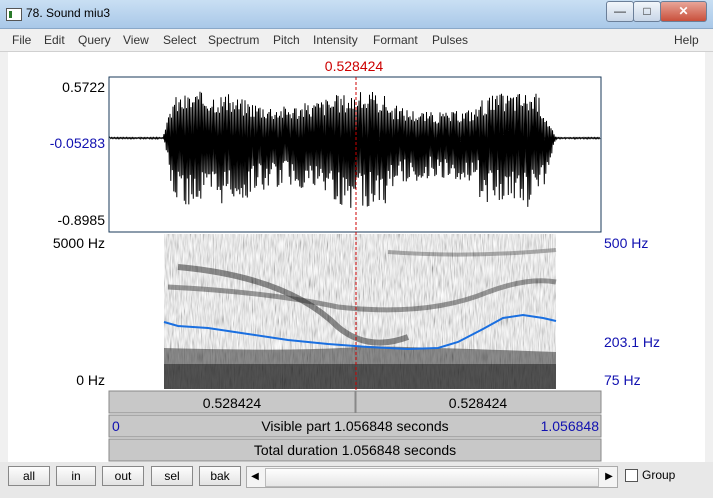 The image size is (713, 498). What do you see at coordinates (116, 426) in the screenshot?
I see `visible-start-label: 0` at bounding box center [116, 426].